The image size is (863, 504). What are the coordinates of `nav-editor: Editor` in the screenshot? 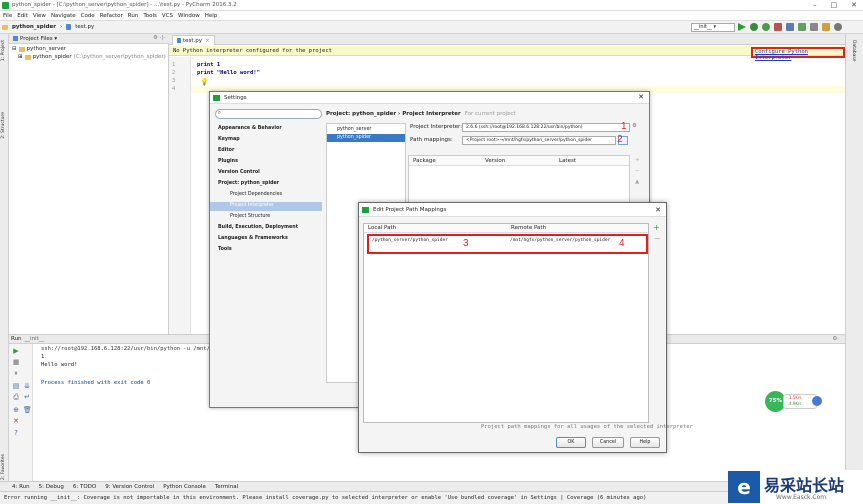 It's located at (226, 150).